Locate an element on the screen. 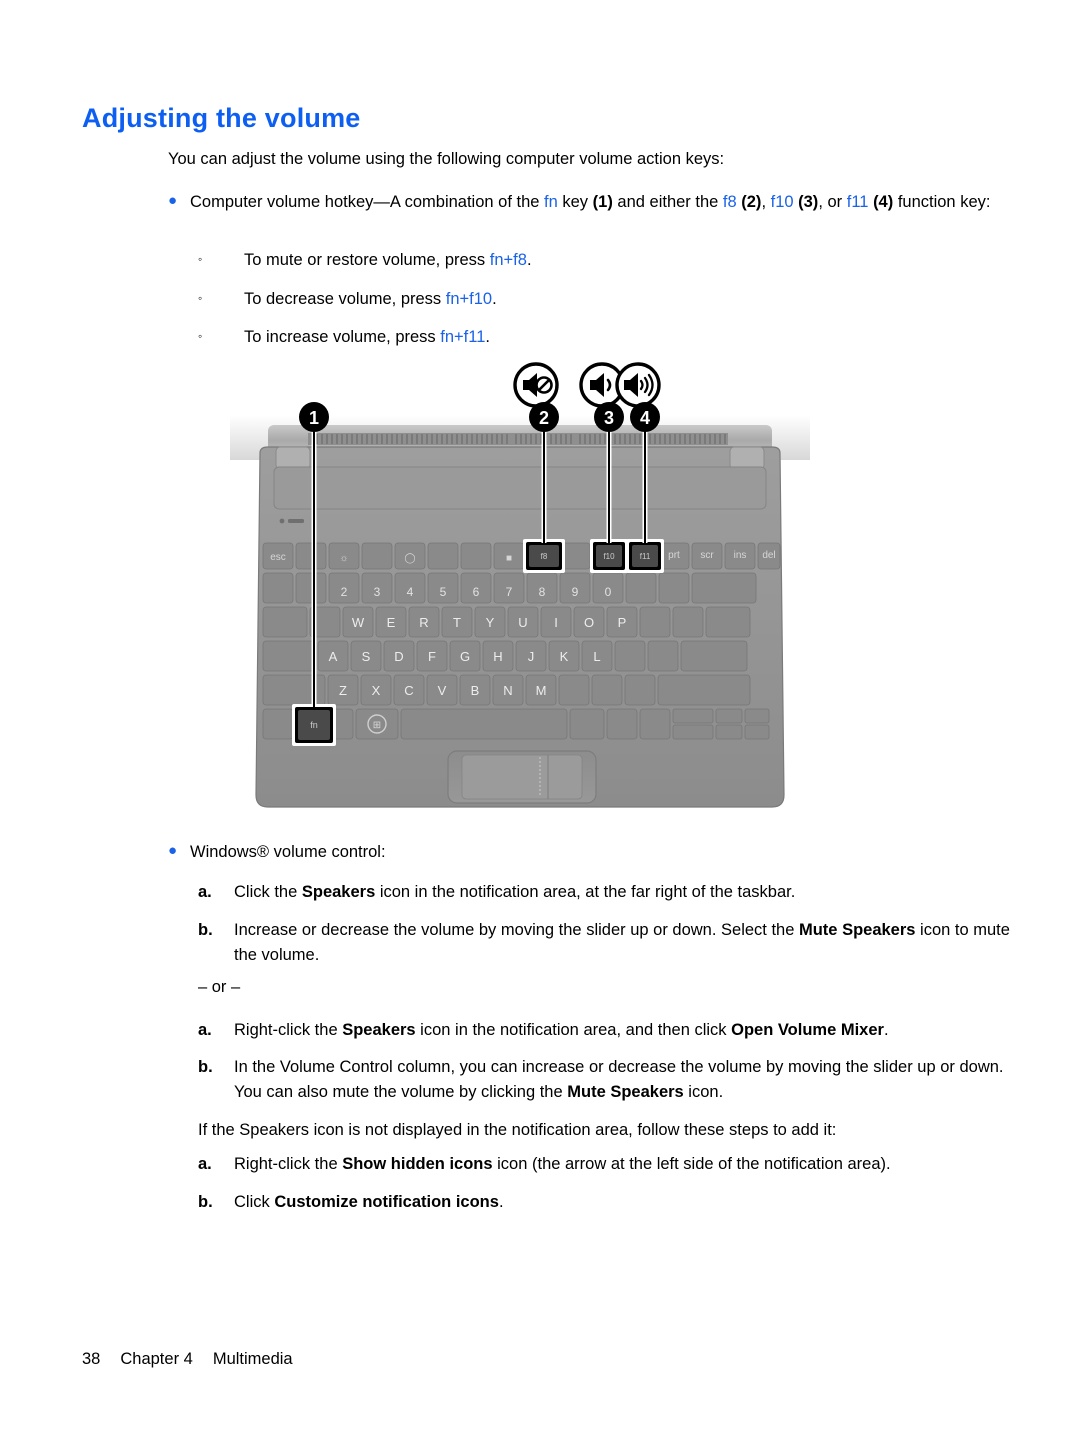  hotkey-sep-2: , or is located at coordinates (832, 202).